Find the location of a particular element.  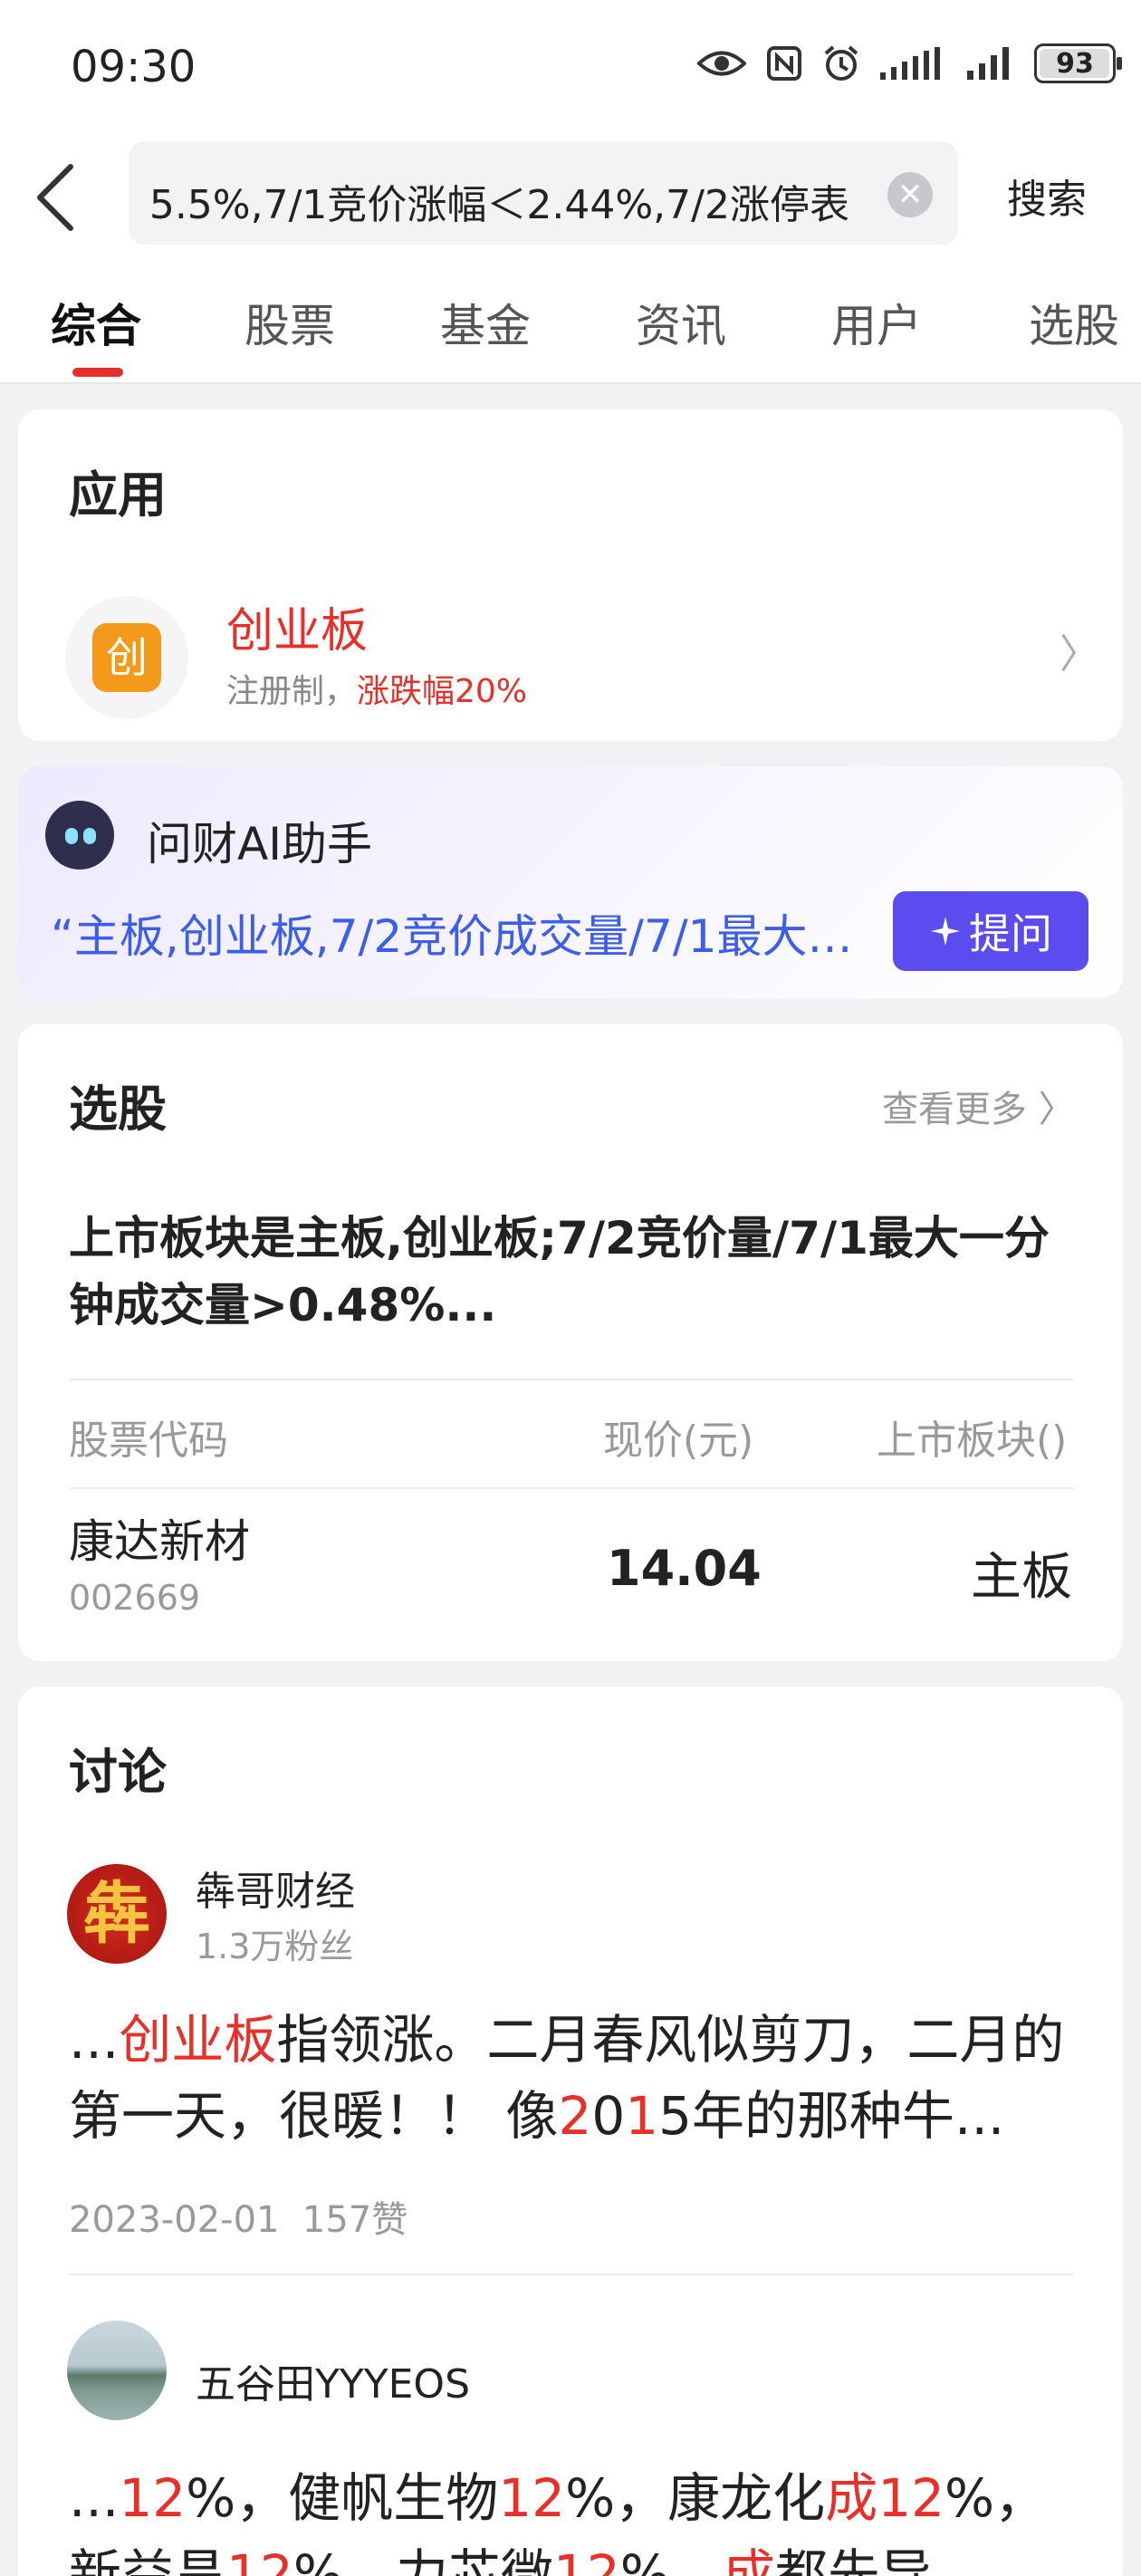

app-item-chinext: 创 is located at coordinates (127, 657).